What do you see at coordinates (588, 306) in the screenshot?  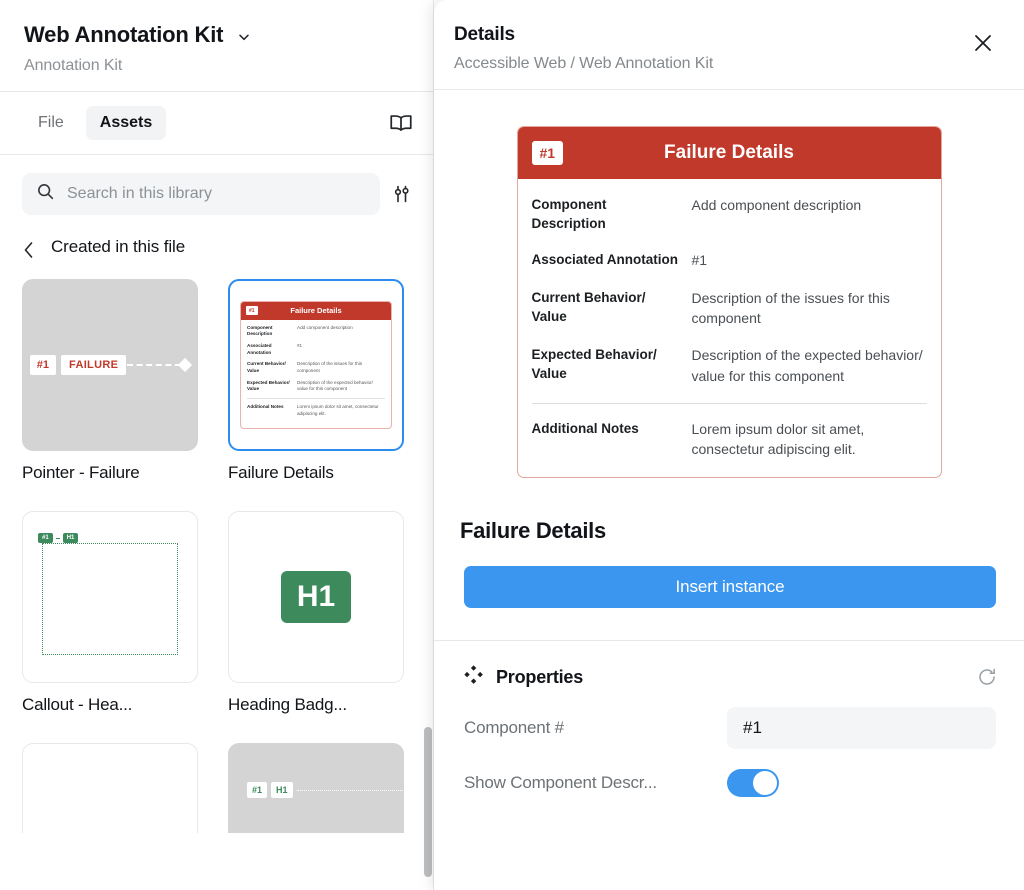 I see `failure-card-row-key: Current Behavior/ Value` at bounding box center [588, 306].